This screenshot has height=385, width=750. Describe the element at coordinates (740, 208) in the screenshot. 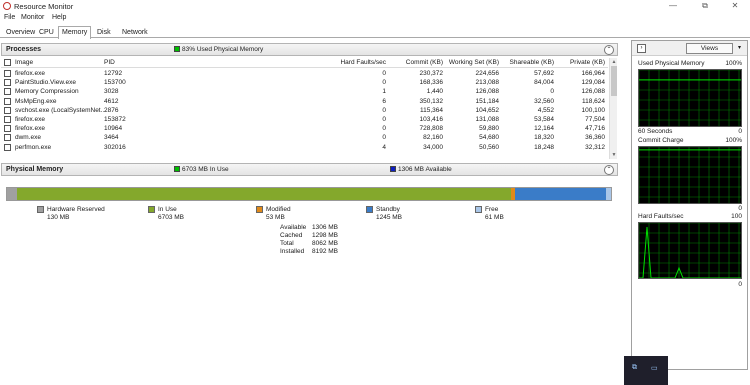

I see `graph-min-commit: 0` at that location.